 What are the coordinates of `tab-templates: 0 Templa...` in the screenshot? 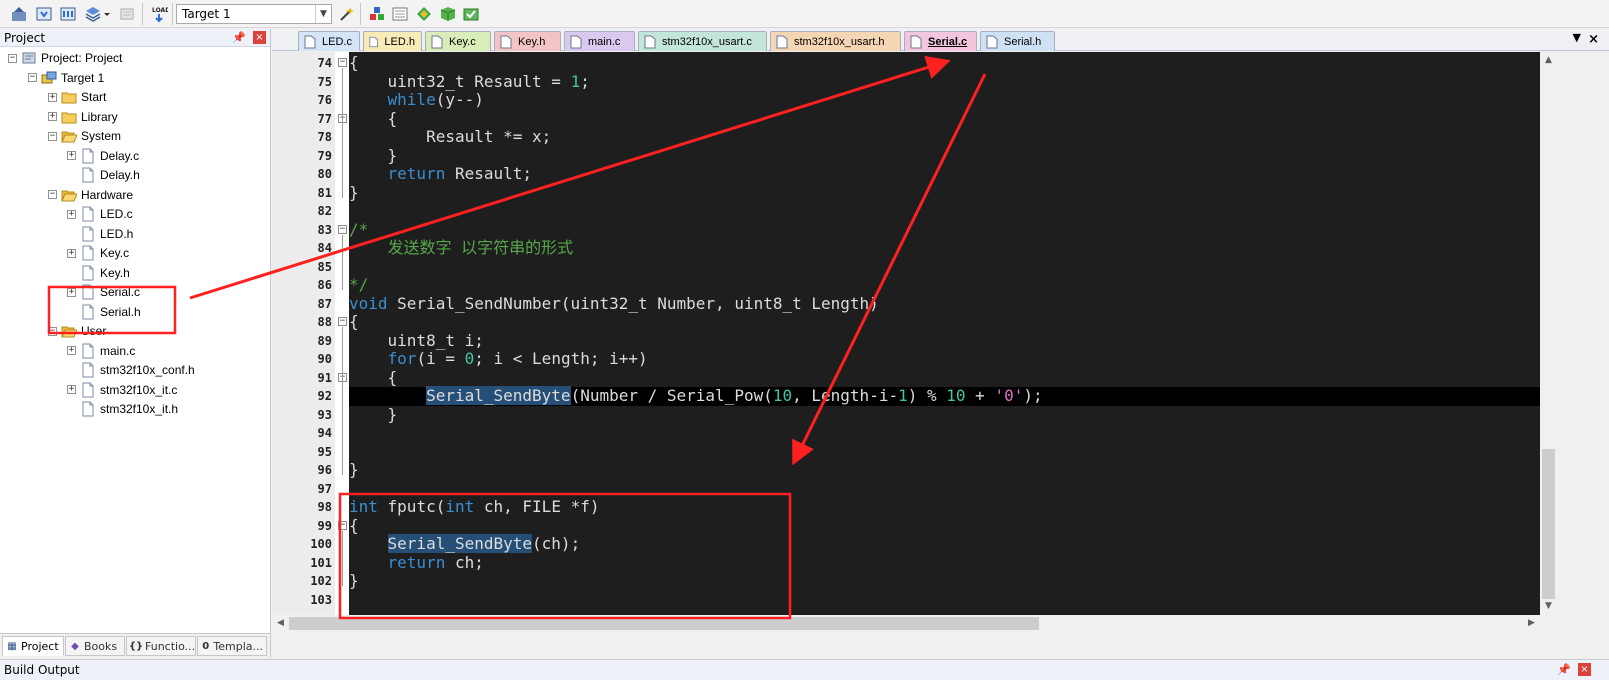 It's located at (232, 646).